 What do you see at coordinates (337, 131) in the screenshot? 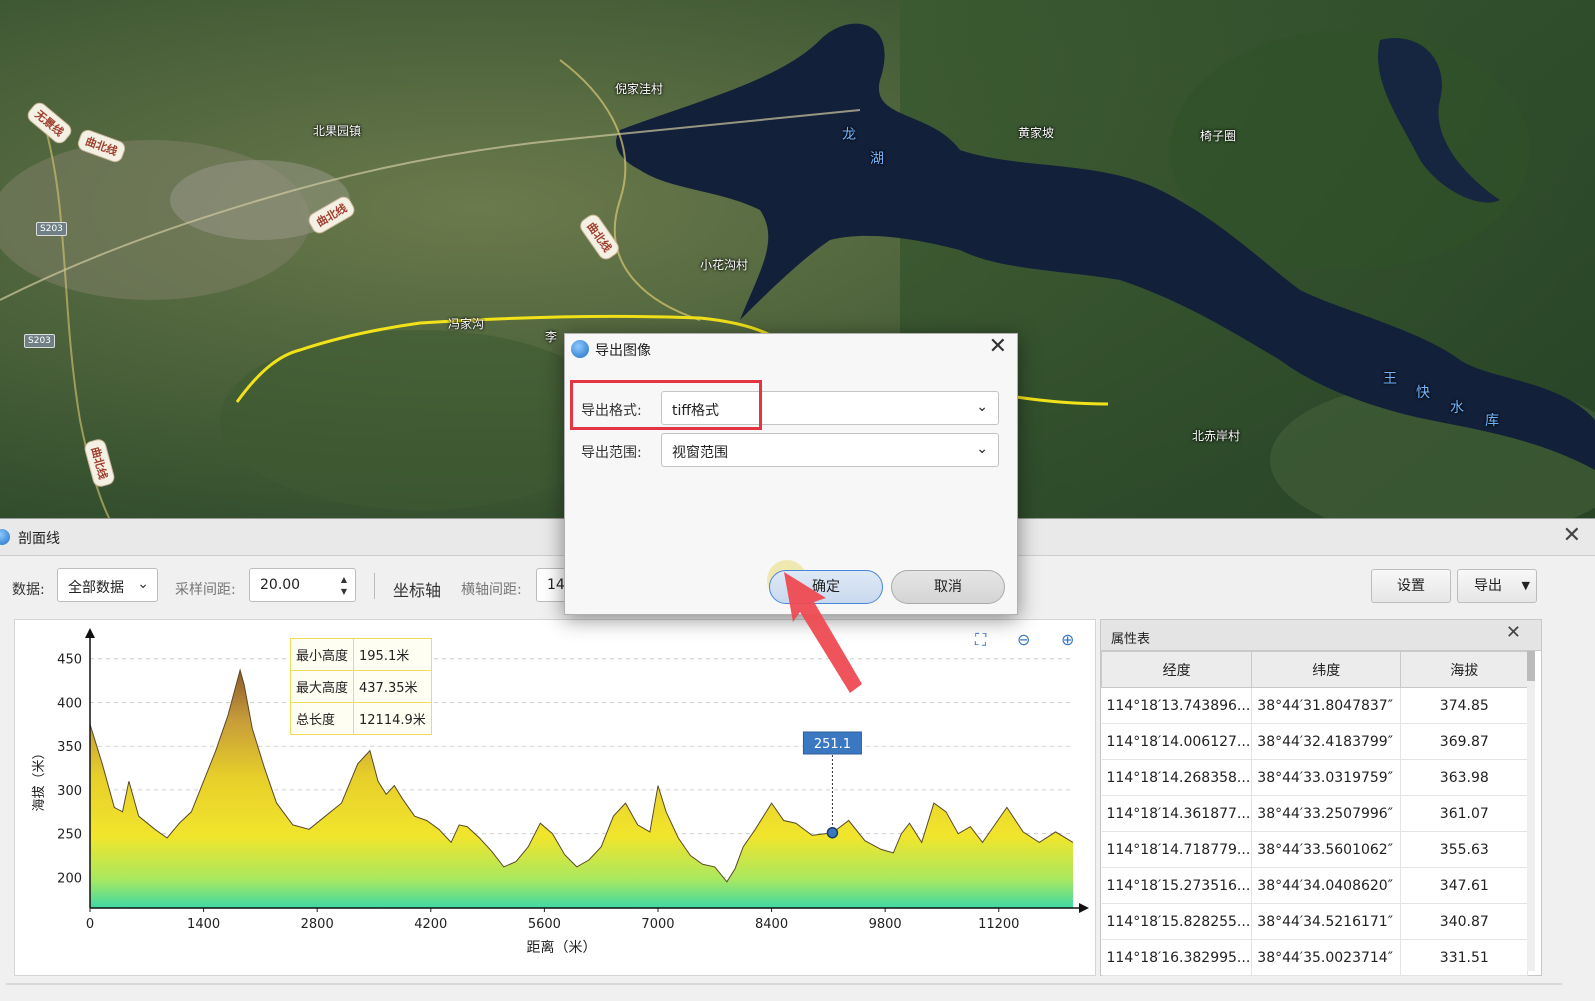
I see `map-label: 北果园镇` at bounding box center [337, 131].